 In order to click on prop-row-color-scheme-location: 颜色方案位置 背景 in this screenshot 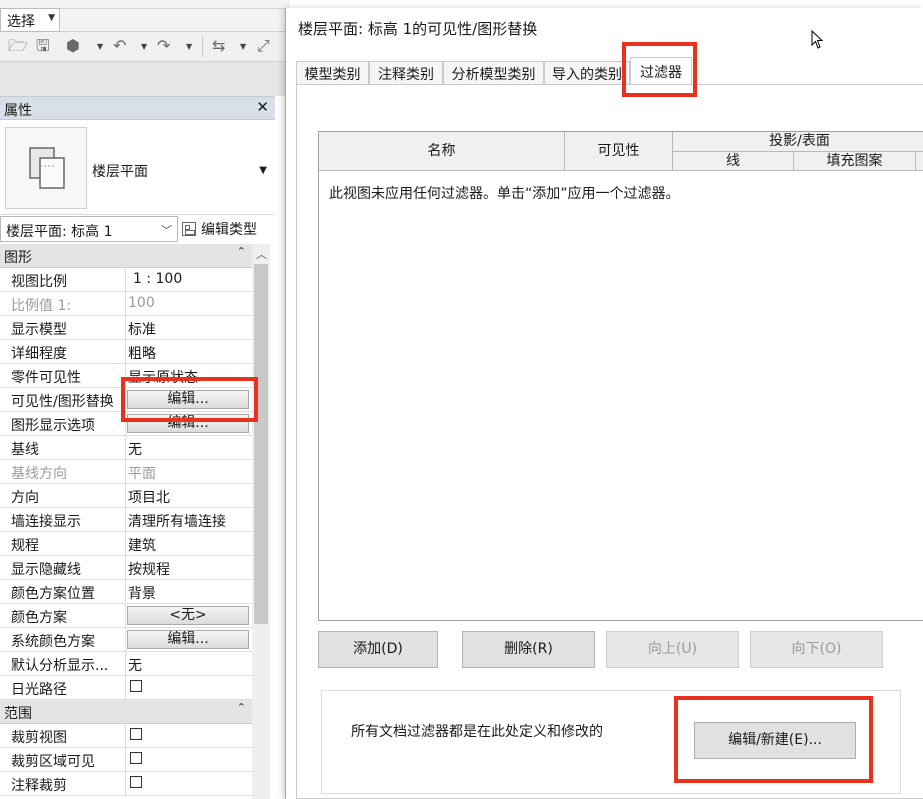, I will do `click(126, 592)`.